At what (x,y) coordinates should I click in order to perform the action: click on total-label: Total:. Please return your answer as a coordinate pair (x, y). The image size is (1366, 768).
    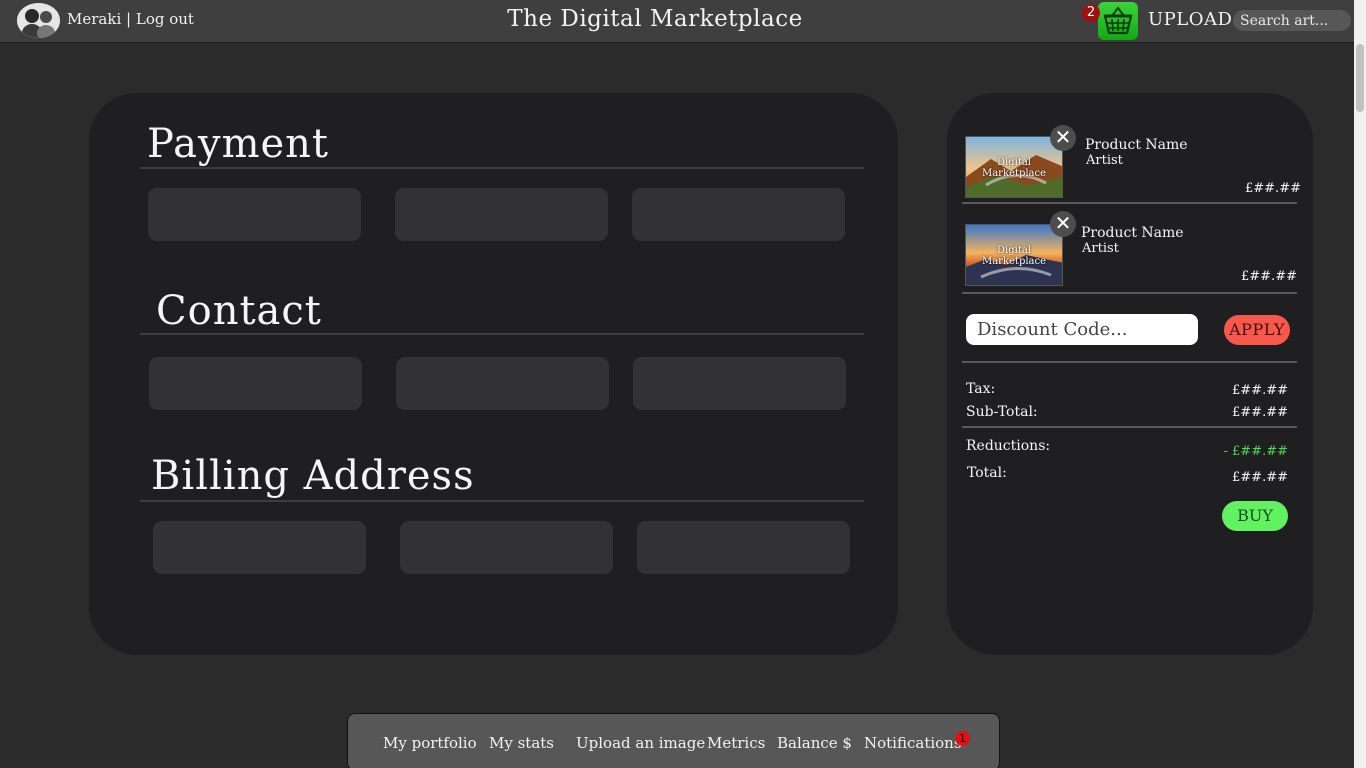
    Looking at the image, I should click on (987, 473).